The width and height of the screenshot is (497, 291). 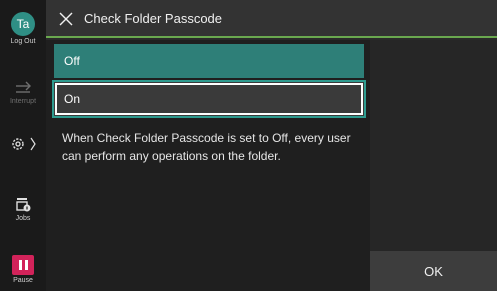 What do you see at coordinates (72, 61) in the screenshot?
I see `option-off-label: Off` at bounding box center [72, 61].